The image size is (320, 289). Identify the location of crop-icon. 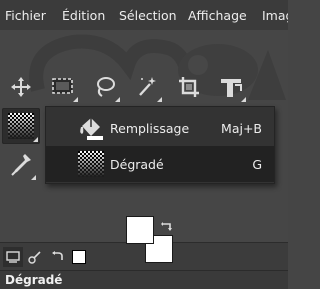
(189, 87).